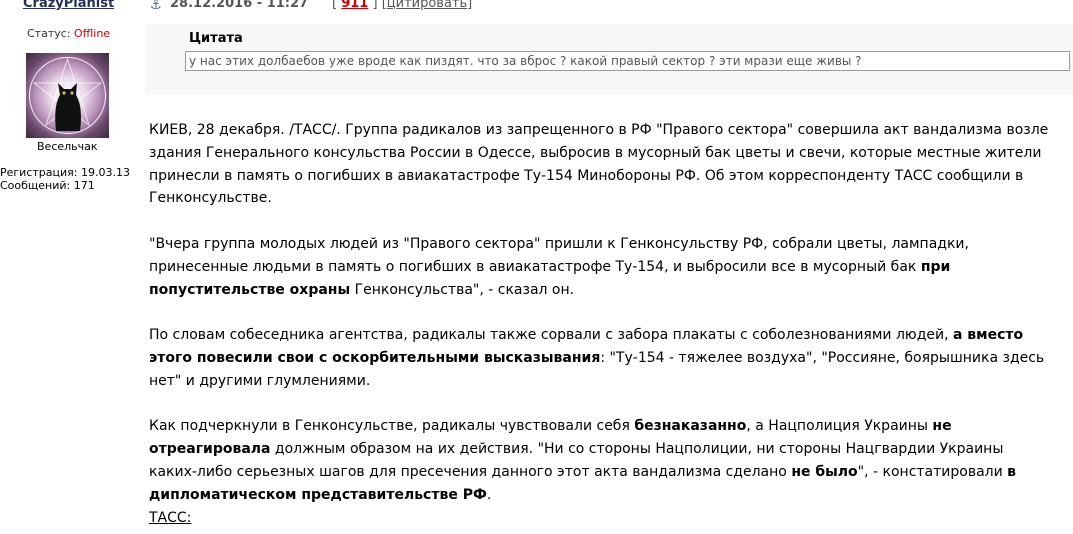 The height and width of the screenshot is (534, 1073). I want to click on post-actions: [ 911 ] [цитировать], so click(402, 5).